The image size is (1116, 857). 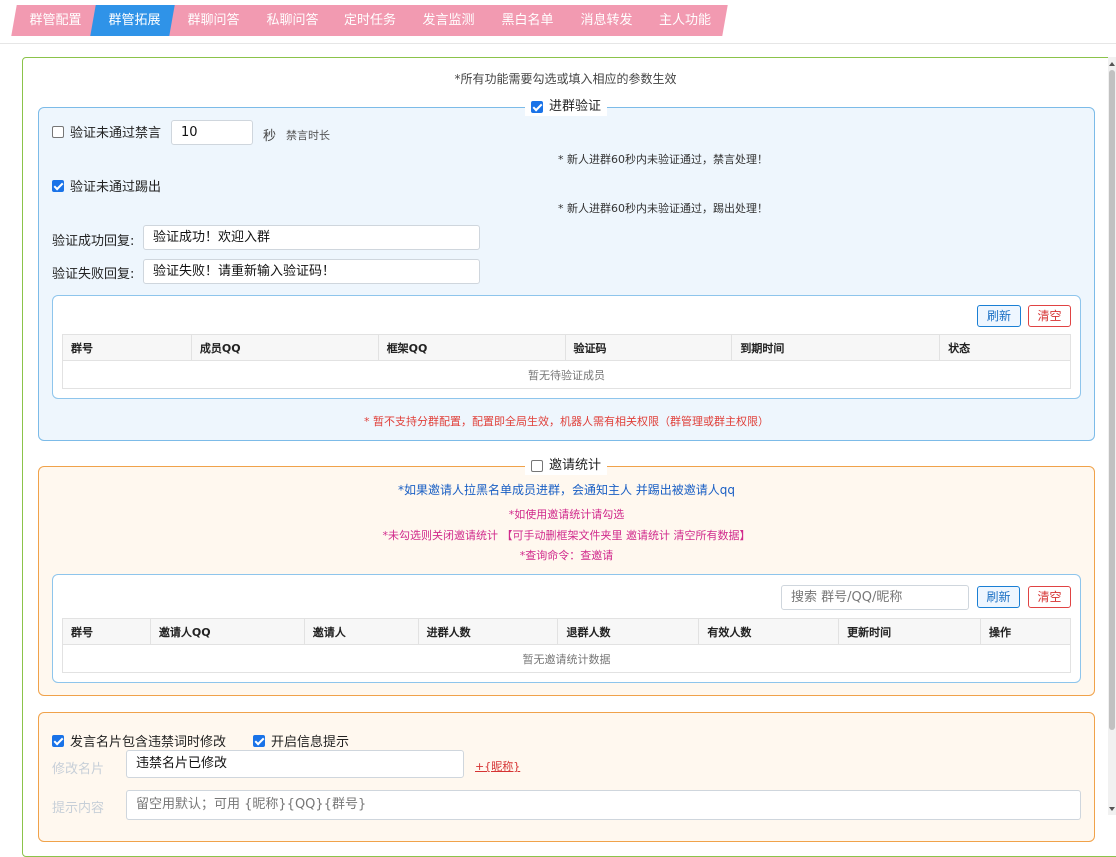 I want to click on verify-table: 群号 成员QQ 框架QQ 验证码 到期时间 状态 暂无待验证成员, so click(x=566, y=361).